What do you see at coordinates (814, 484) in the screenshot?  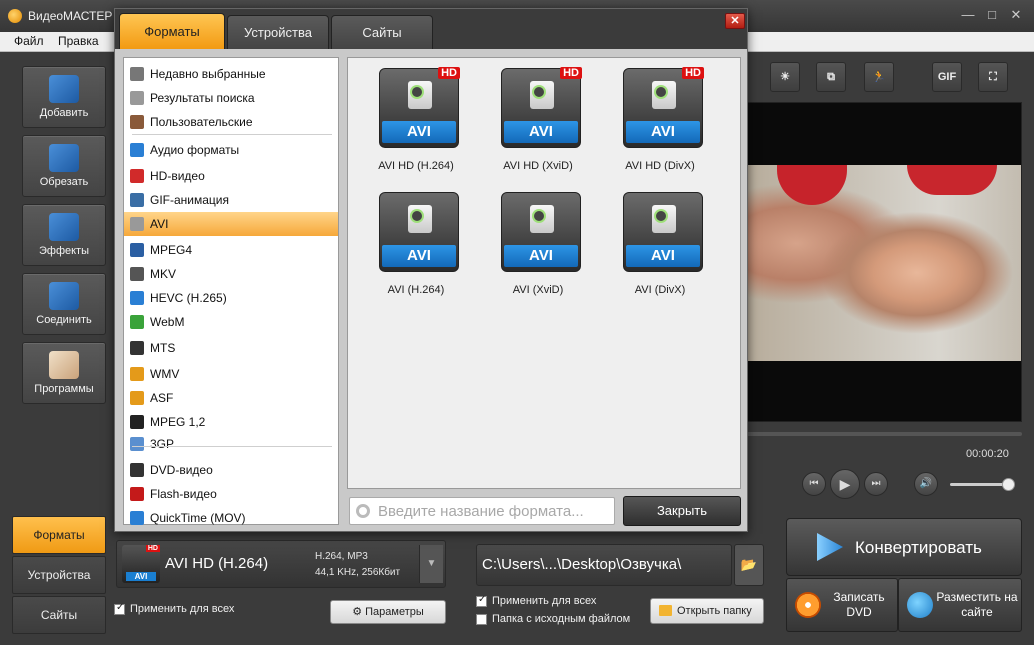 I see `prev-button: ⏮` at bounding box center [814, 484].